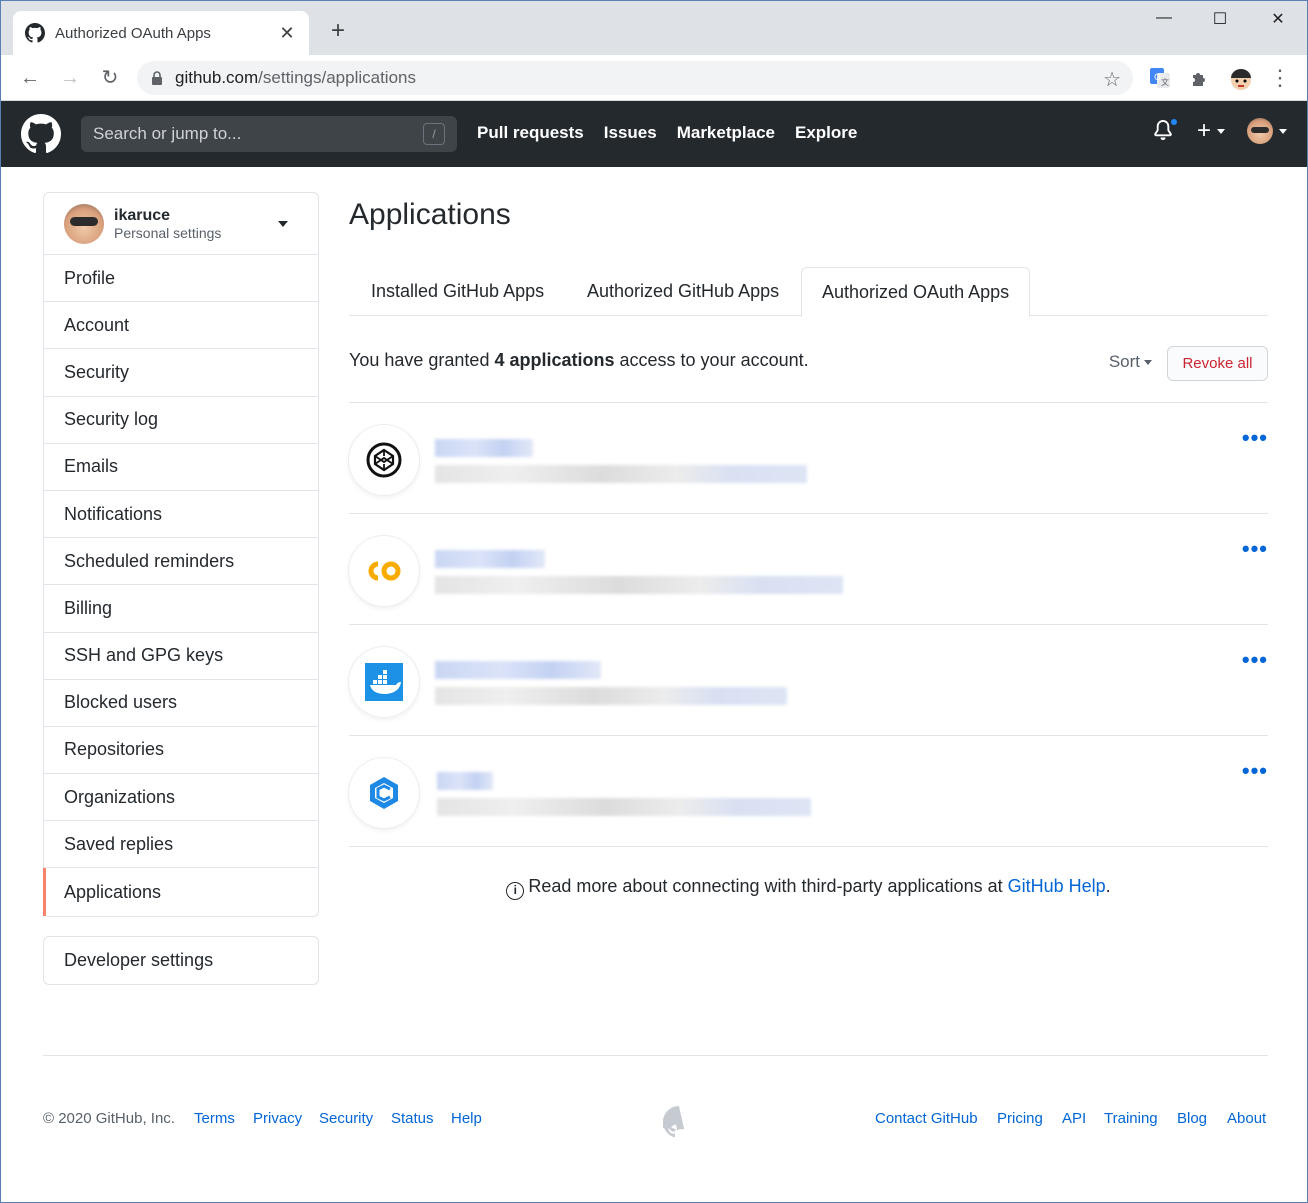 The width and height of the screenshot is (1308, 1203). What do you see at coordinates (181, 279) in the screenshot?
I see `sidebar-item-profile: Profile` at bounding box center [181, 279].